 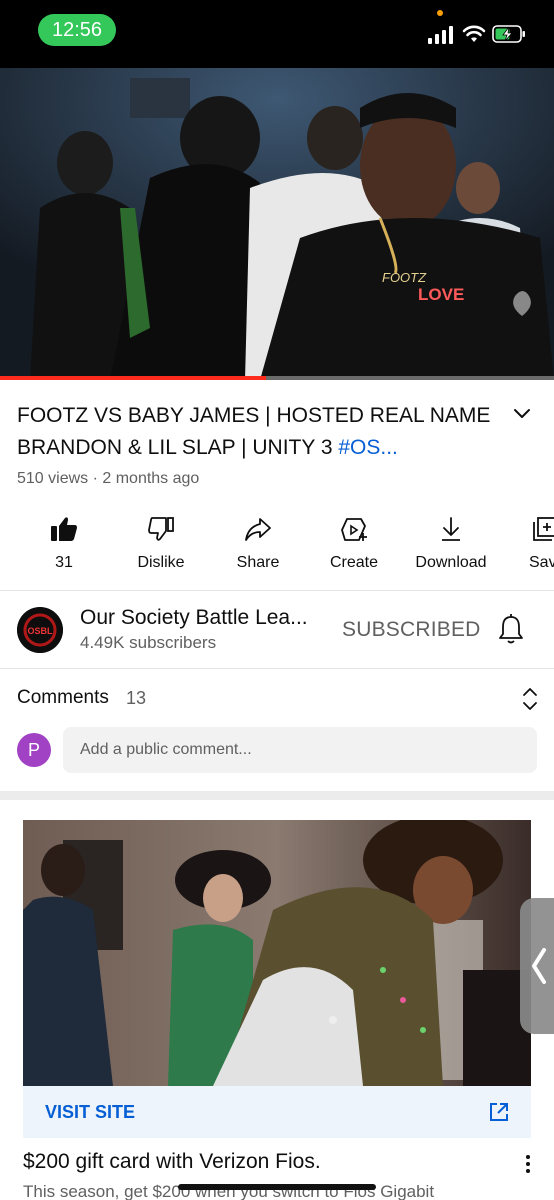 I want to click on channel-logo-text: OSBL, so click(x=40, y=631).